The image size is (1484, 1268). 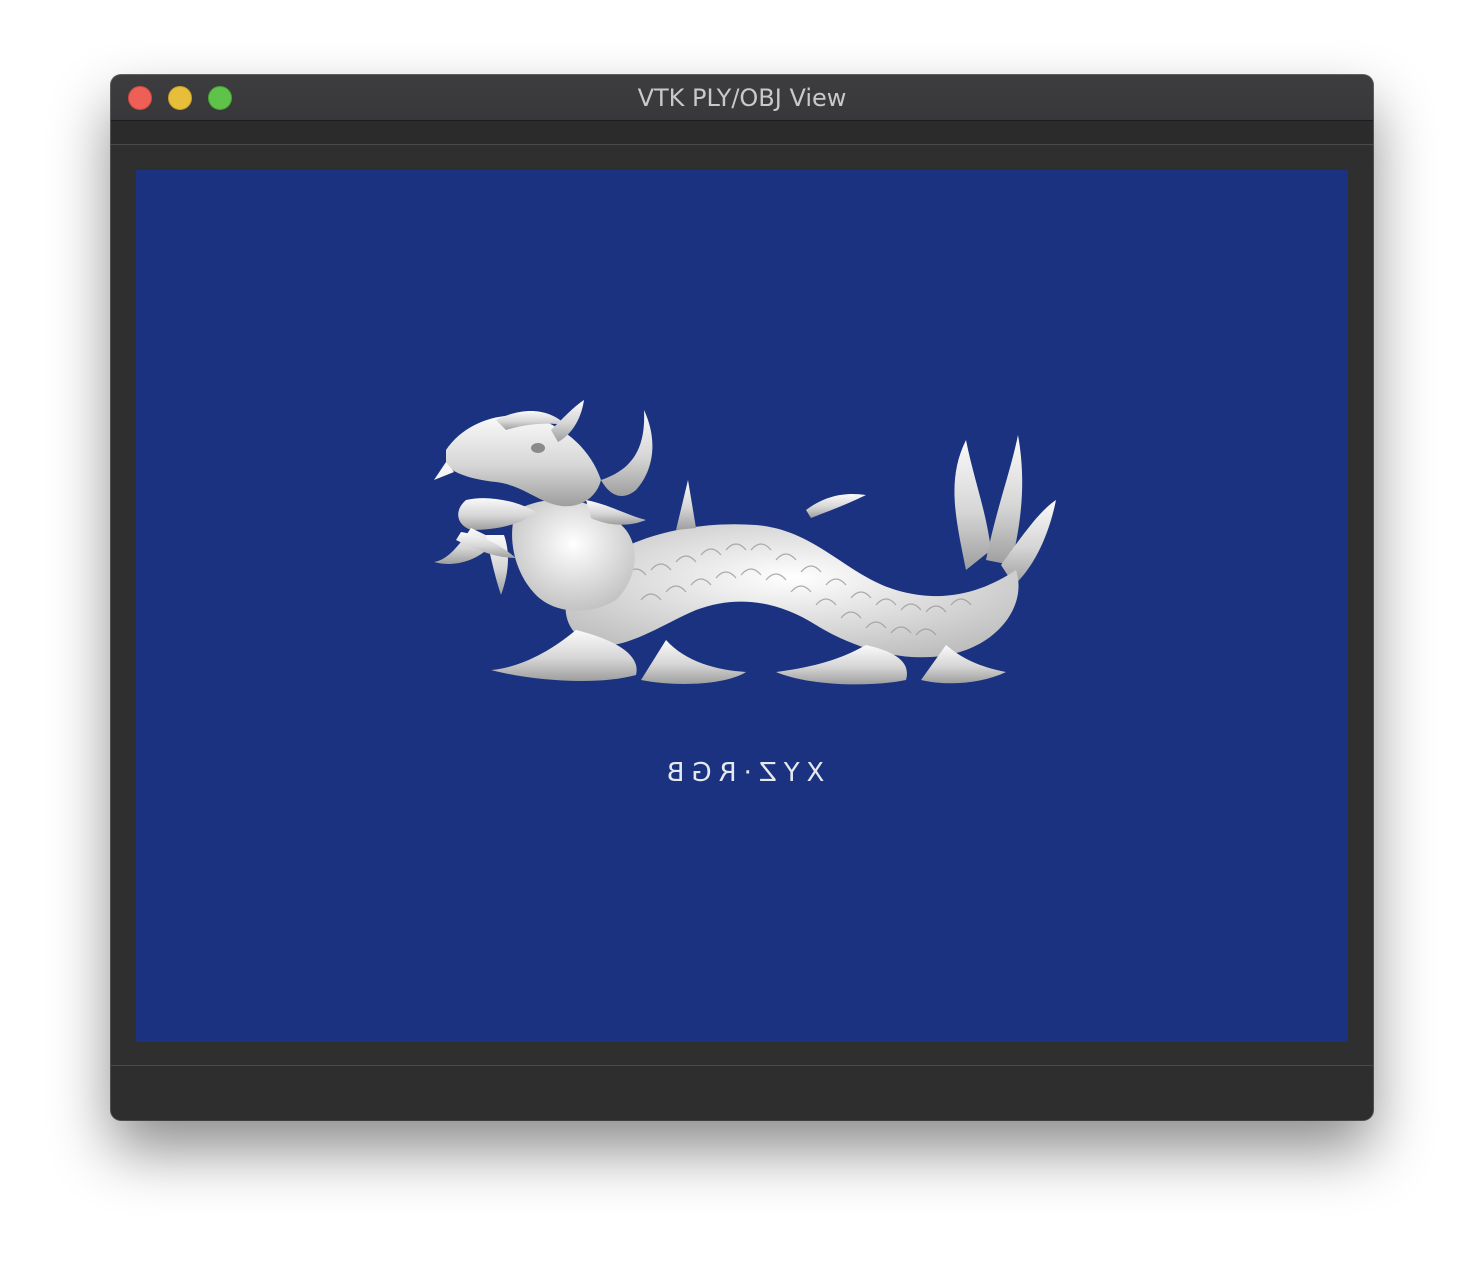 What do you see at coordinates (742, 133) in the screenshot?
I see `toolbar-strip` at bounding box center [742, 133].